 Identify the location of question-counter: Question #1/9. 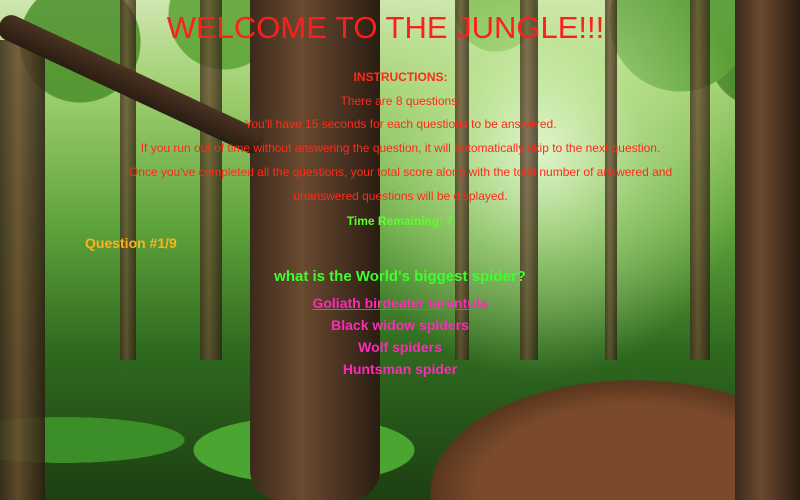
(131, 243).